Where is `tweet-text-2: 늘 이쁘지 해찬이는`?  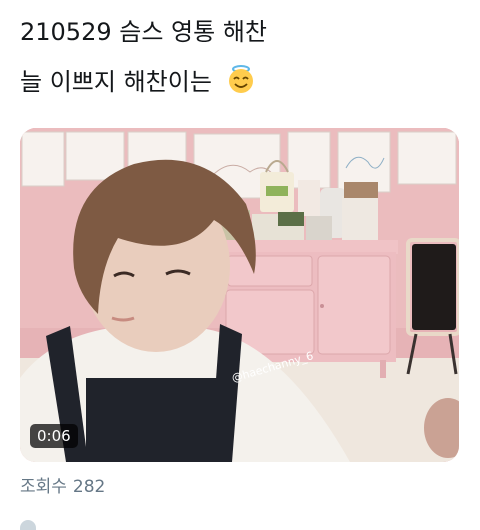 tweet-text-2: 늘 이쁘지 해찬이는 is located at coordinates (116, 82).